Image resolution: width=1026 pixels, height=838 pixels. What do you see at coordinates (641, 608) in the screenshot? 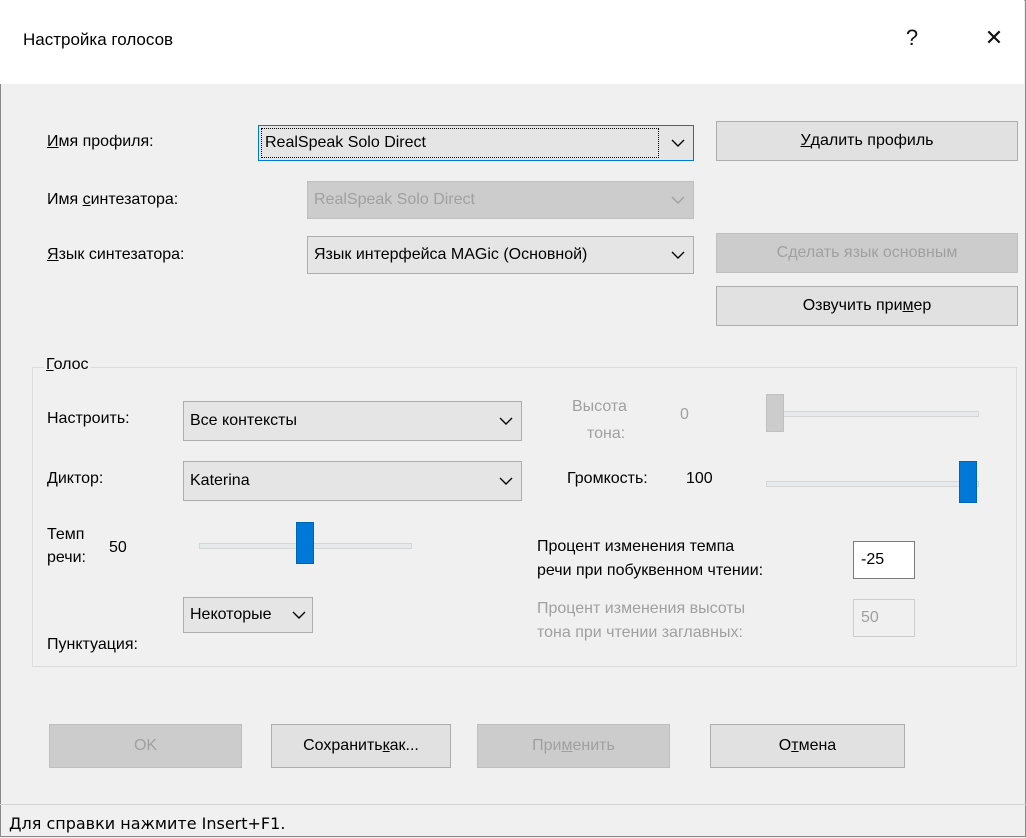
I see `caps-pitch-label-line1: Процент изменения высоты` at bounding box center [641, 608].